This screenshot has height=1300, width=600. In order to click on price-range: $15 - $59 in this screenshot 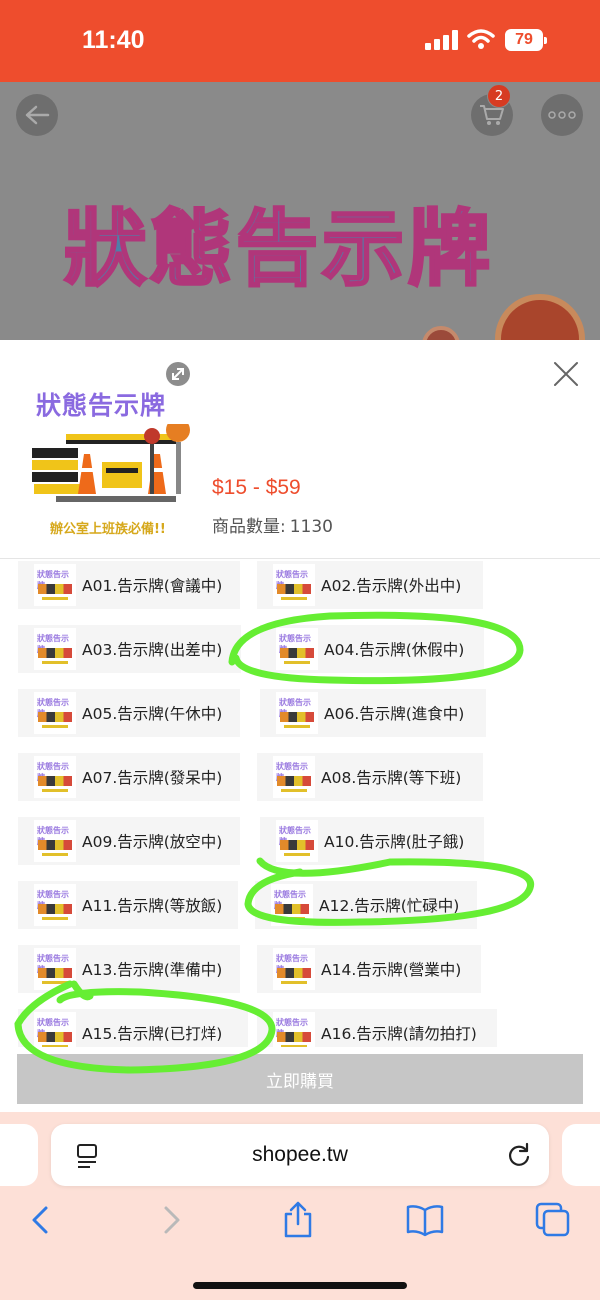, I will do `click(256, 487)`.